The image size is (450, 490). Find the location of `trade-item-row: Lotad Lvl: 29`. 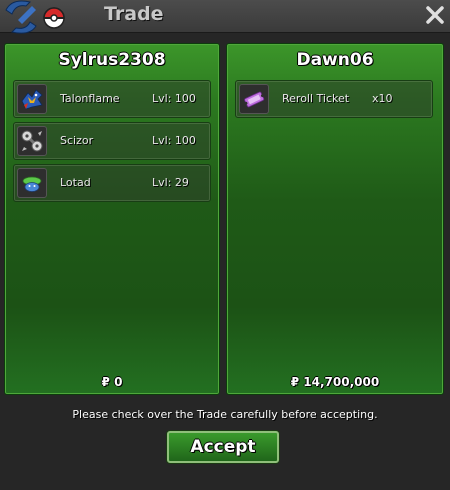

trade-item-row: Lotad Lvl: 29 is located at coordinates (112, 183).